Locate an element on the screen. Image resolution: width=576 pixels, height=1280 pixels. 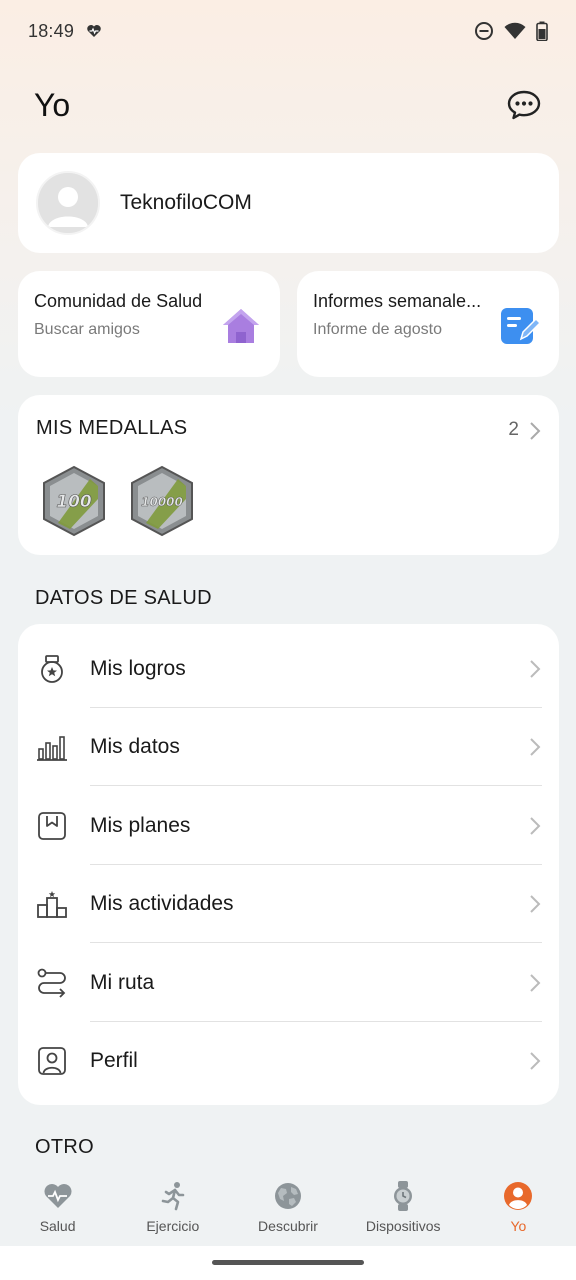
system-gesture-area is located at coordinates (288, 1263).